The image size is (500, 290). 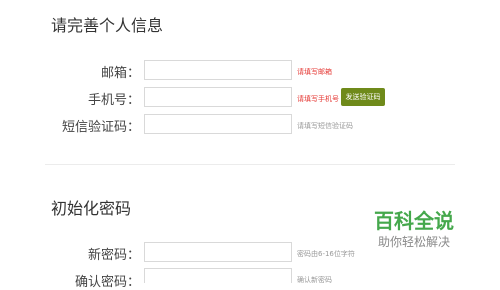 I want to click on phone-hint: 请填写手机号, so click(x=318, y=99).